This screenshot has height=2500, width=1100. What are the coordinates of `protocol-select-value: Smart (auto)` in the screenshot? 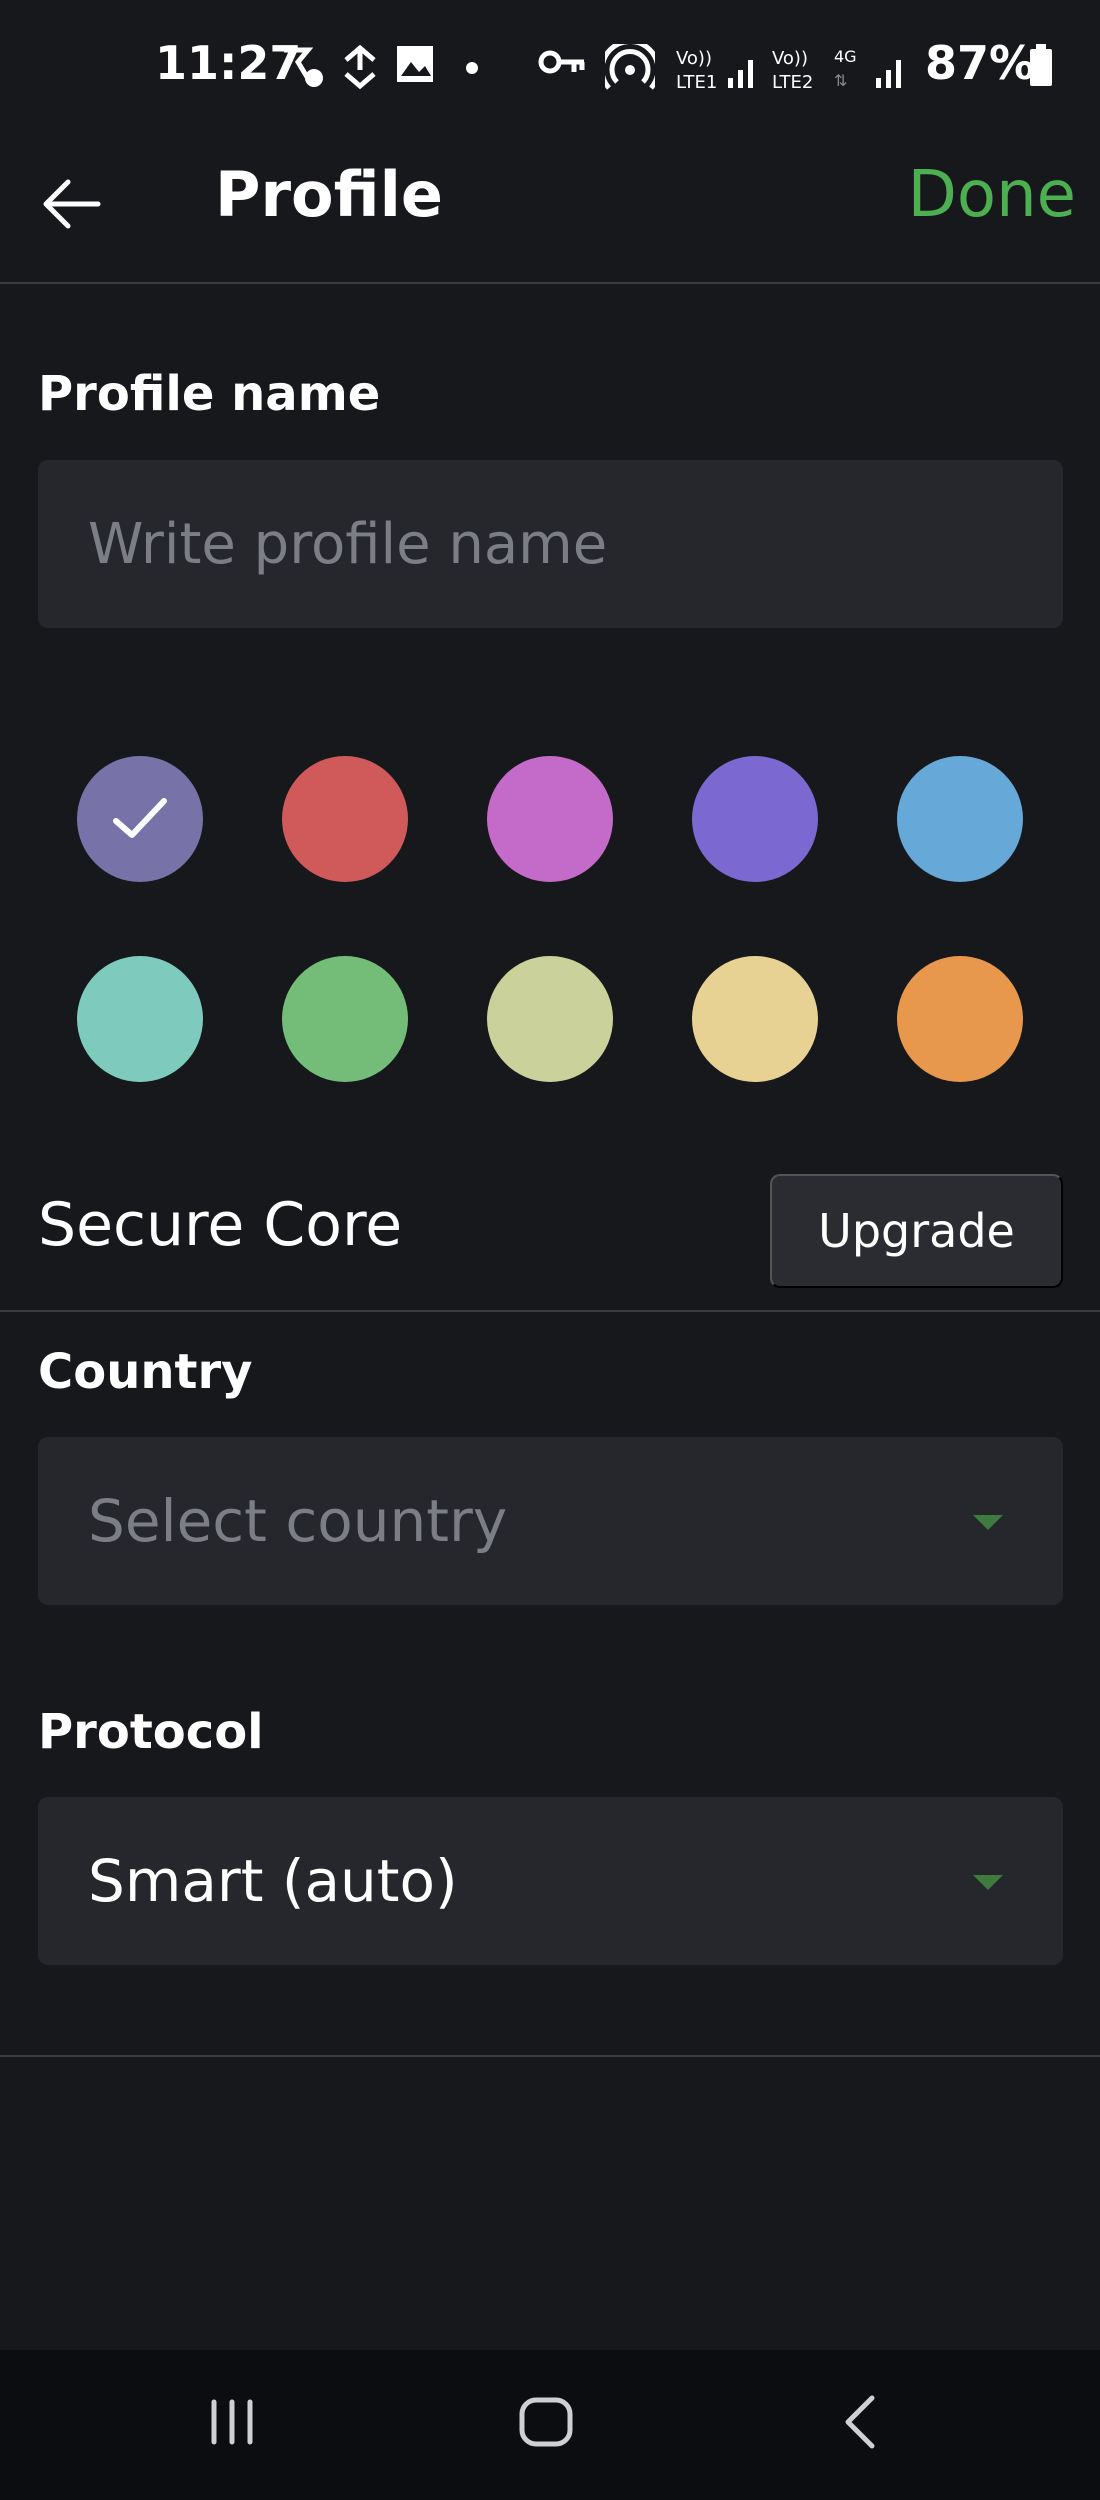 It's located at (273, 1881).